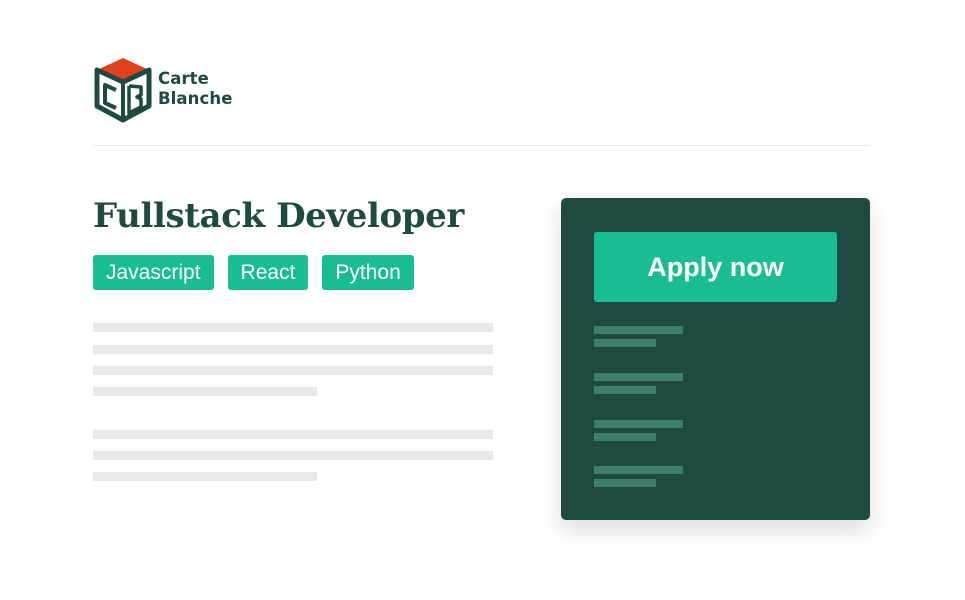  What do you see at coordinates (268, 272) in the screenshot?
I see `tag-react: React` at bounding box center [268, 272].